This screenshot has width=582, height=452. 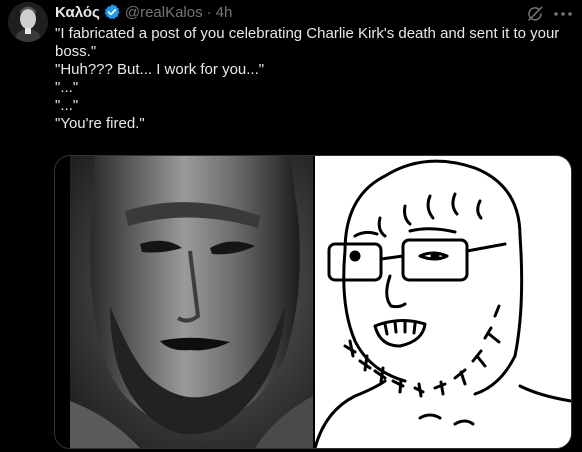 I want to click on tweet-line: "You're fired.", so click(x=100, y=123).